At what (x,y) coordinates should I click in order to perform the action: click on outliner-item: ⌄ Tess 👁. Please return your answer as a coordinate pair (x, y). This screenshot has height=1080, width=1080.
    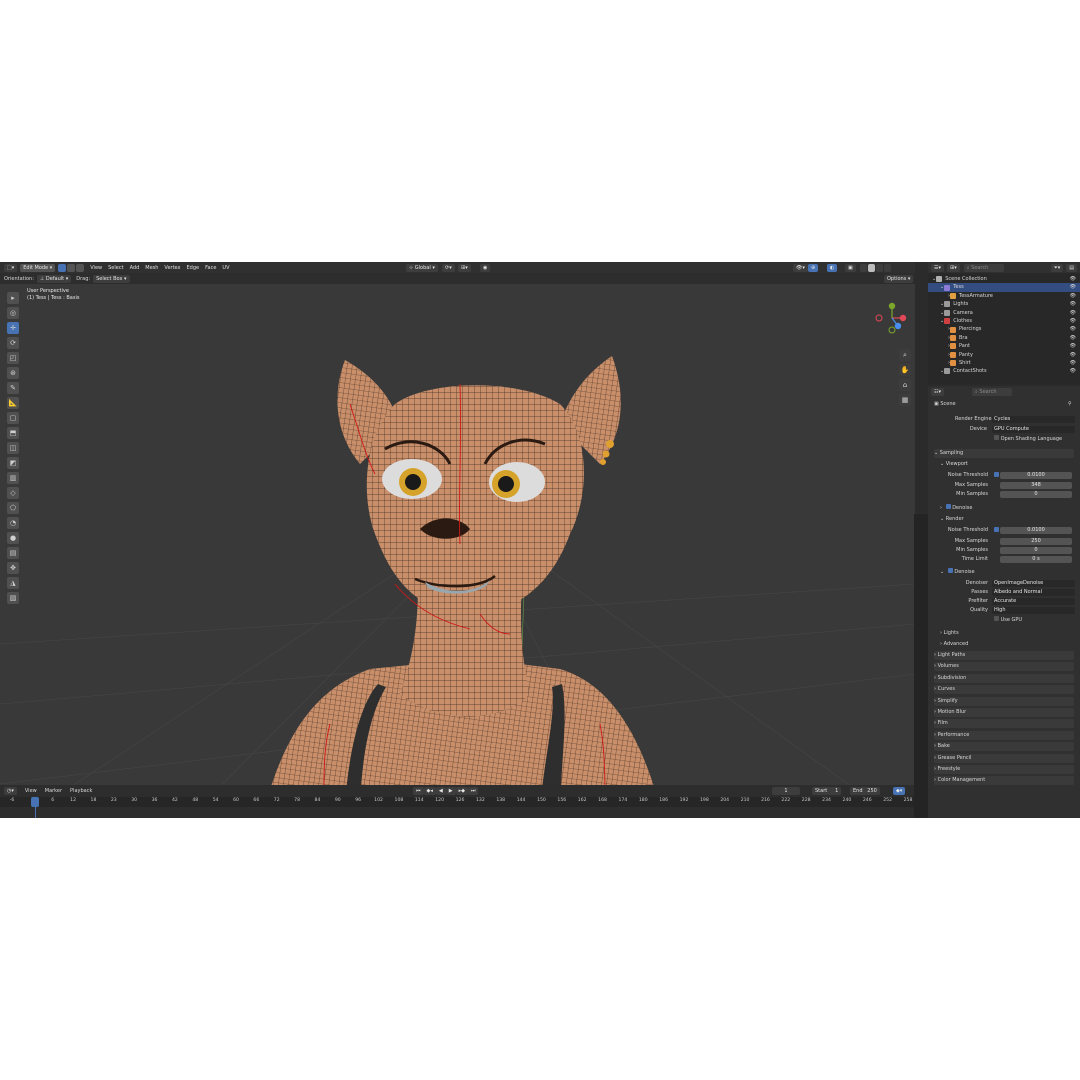
    Looking at the image, I should click on (1004, 287).